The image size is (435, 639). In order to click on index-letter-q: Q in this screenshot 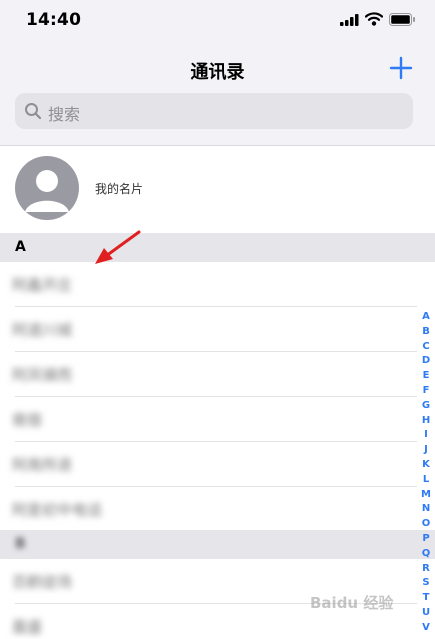, I will do `click(426, 554)`.